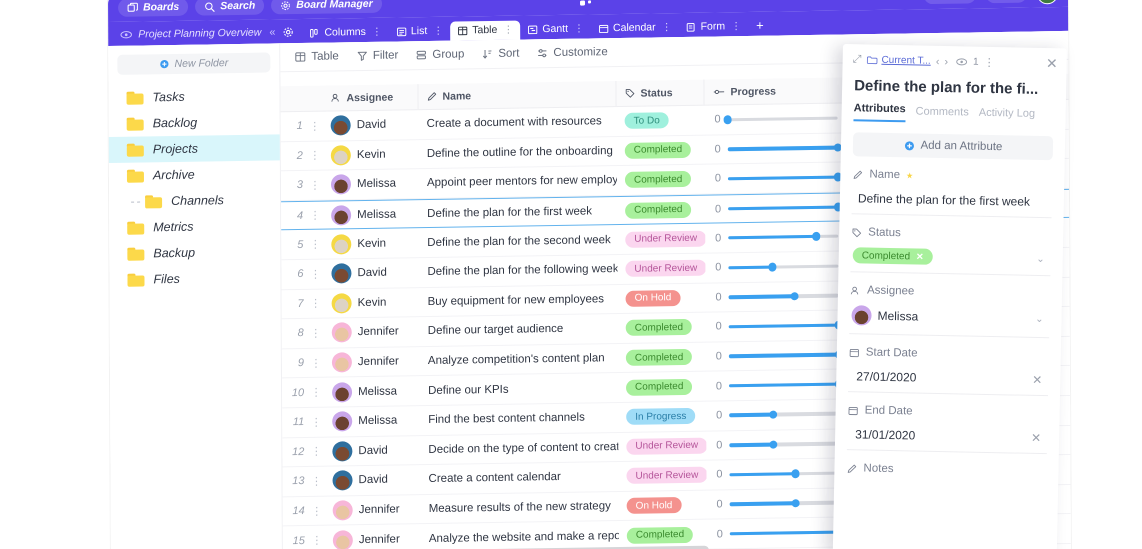  Describe the element at coordinates (736, 26) in the screenshot. I see `tab-form-menu: ⋮` at that location.